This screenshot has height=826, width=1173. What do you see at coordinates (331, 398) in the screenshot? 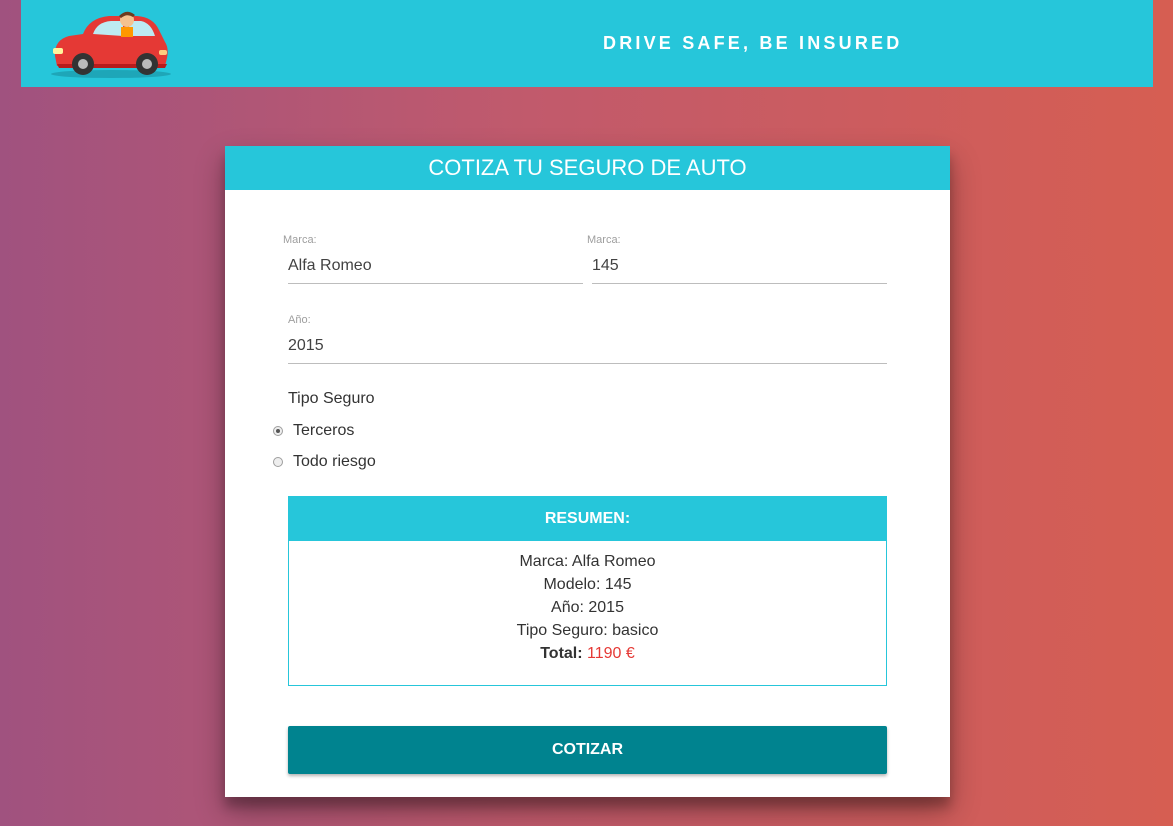
I see `insurance-type-label: Tipo Seguro` at bounding box center [331, 398].